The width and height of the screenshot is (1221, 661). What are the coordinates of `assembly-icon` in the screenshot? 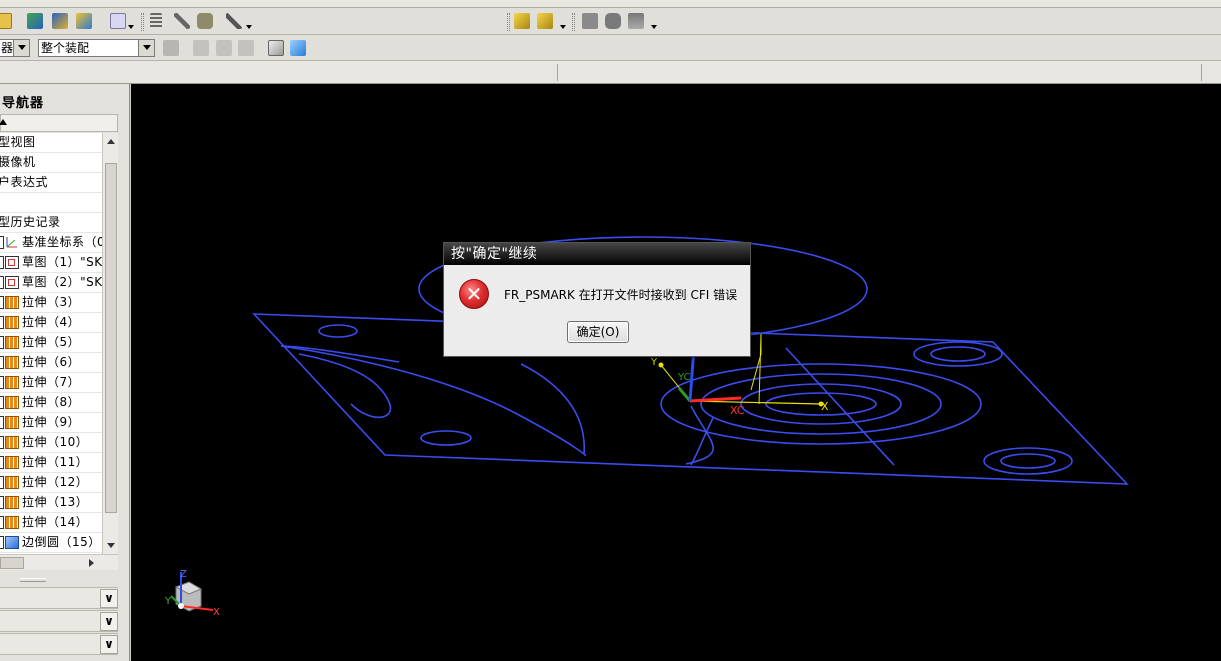 It's located at (84, 21).